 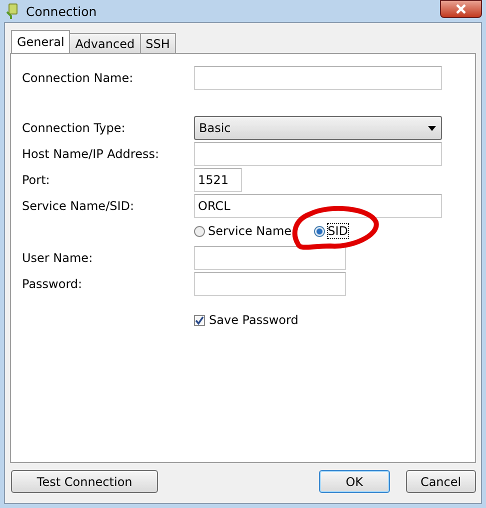 I want to click on plug-icon, so click(x=13, y=11).